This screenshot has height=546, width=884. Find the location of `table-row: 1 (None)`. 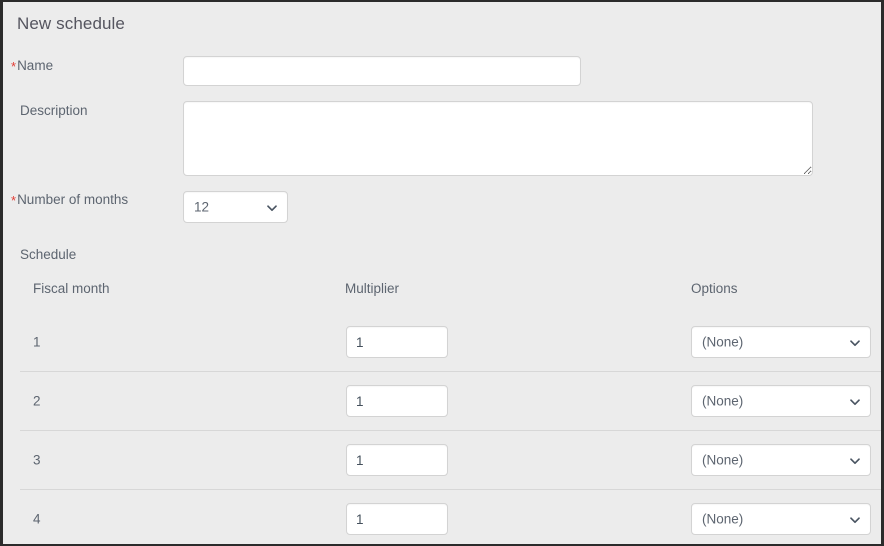

table-row: 1 (None) is located at coordinates (442, 342).